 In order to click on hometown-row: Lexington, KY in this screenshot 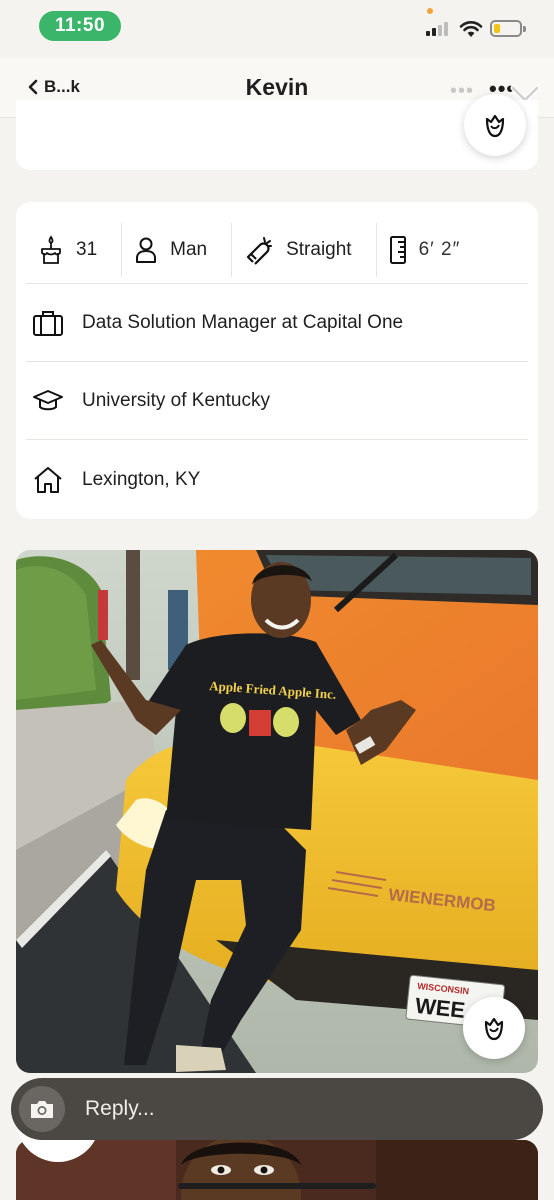, I will do `click(277, 480)`.